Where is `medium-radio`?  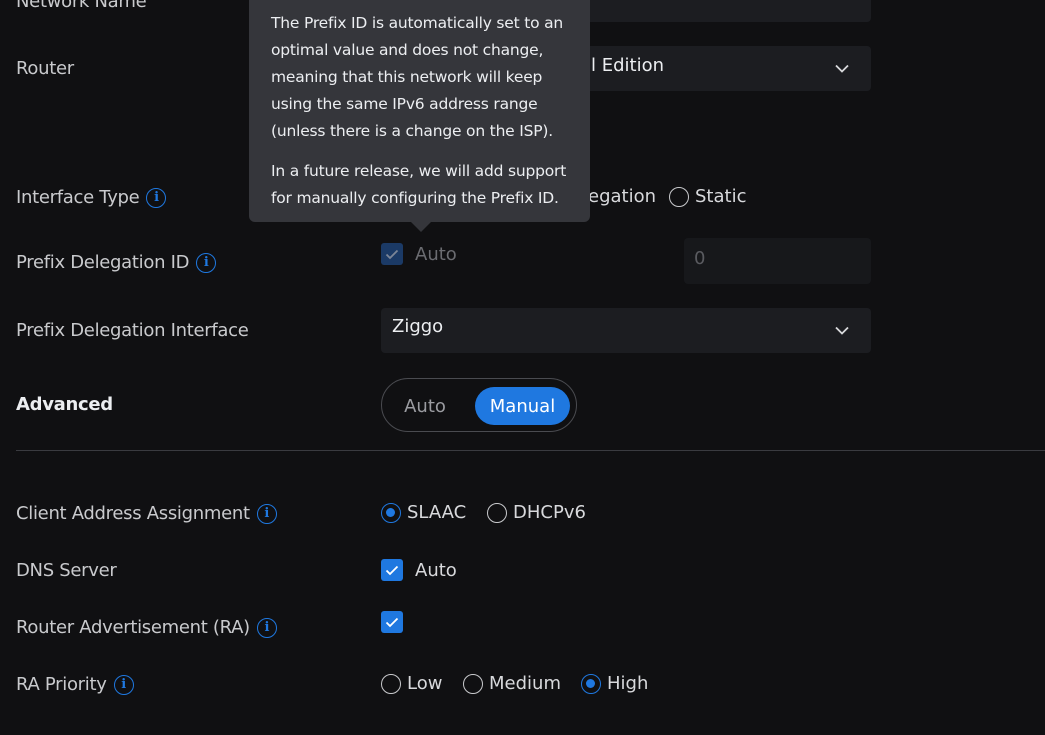 medium-radio is located at coordinates (473, 683).